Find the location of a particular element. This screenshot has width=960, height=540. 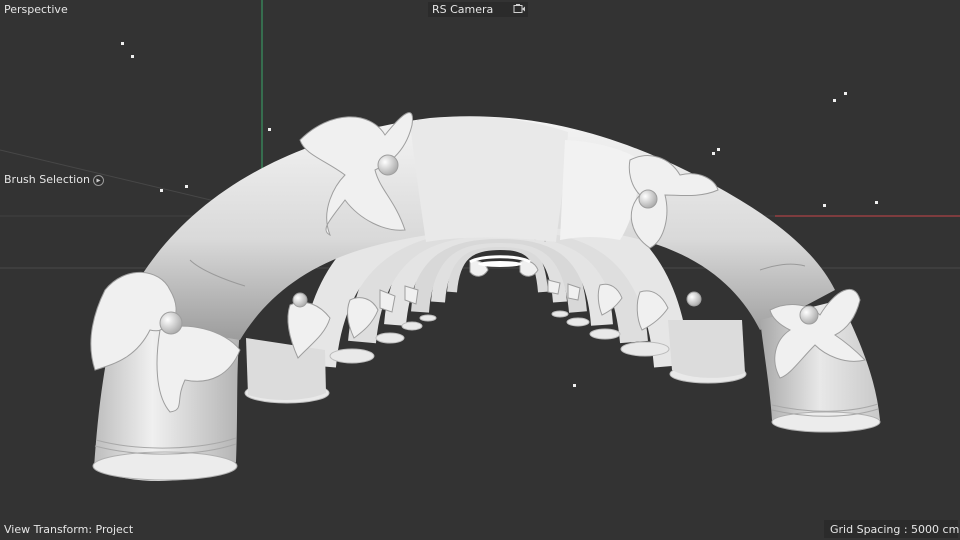

camera-name-label: RS Camera is located at coordinates (462, 10).